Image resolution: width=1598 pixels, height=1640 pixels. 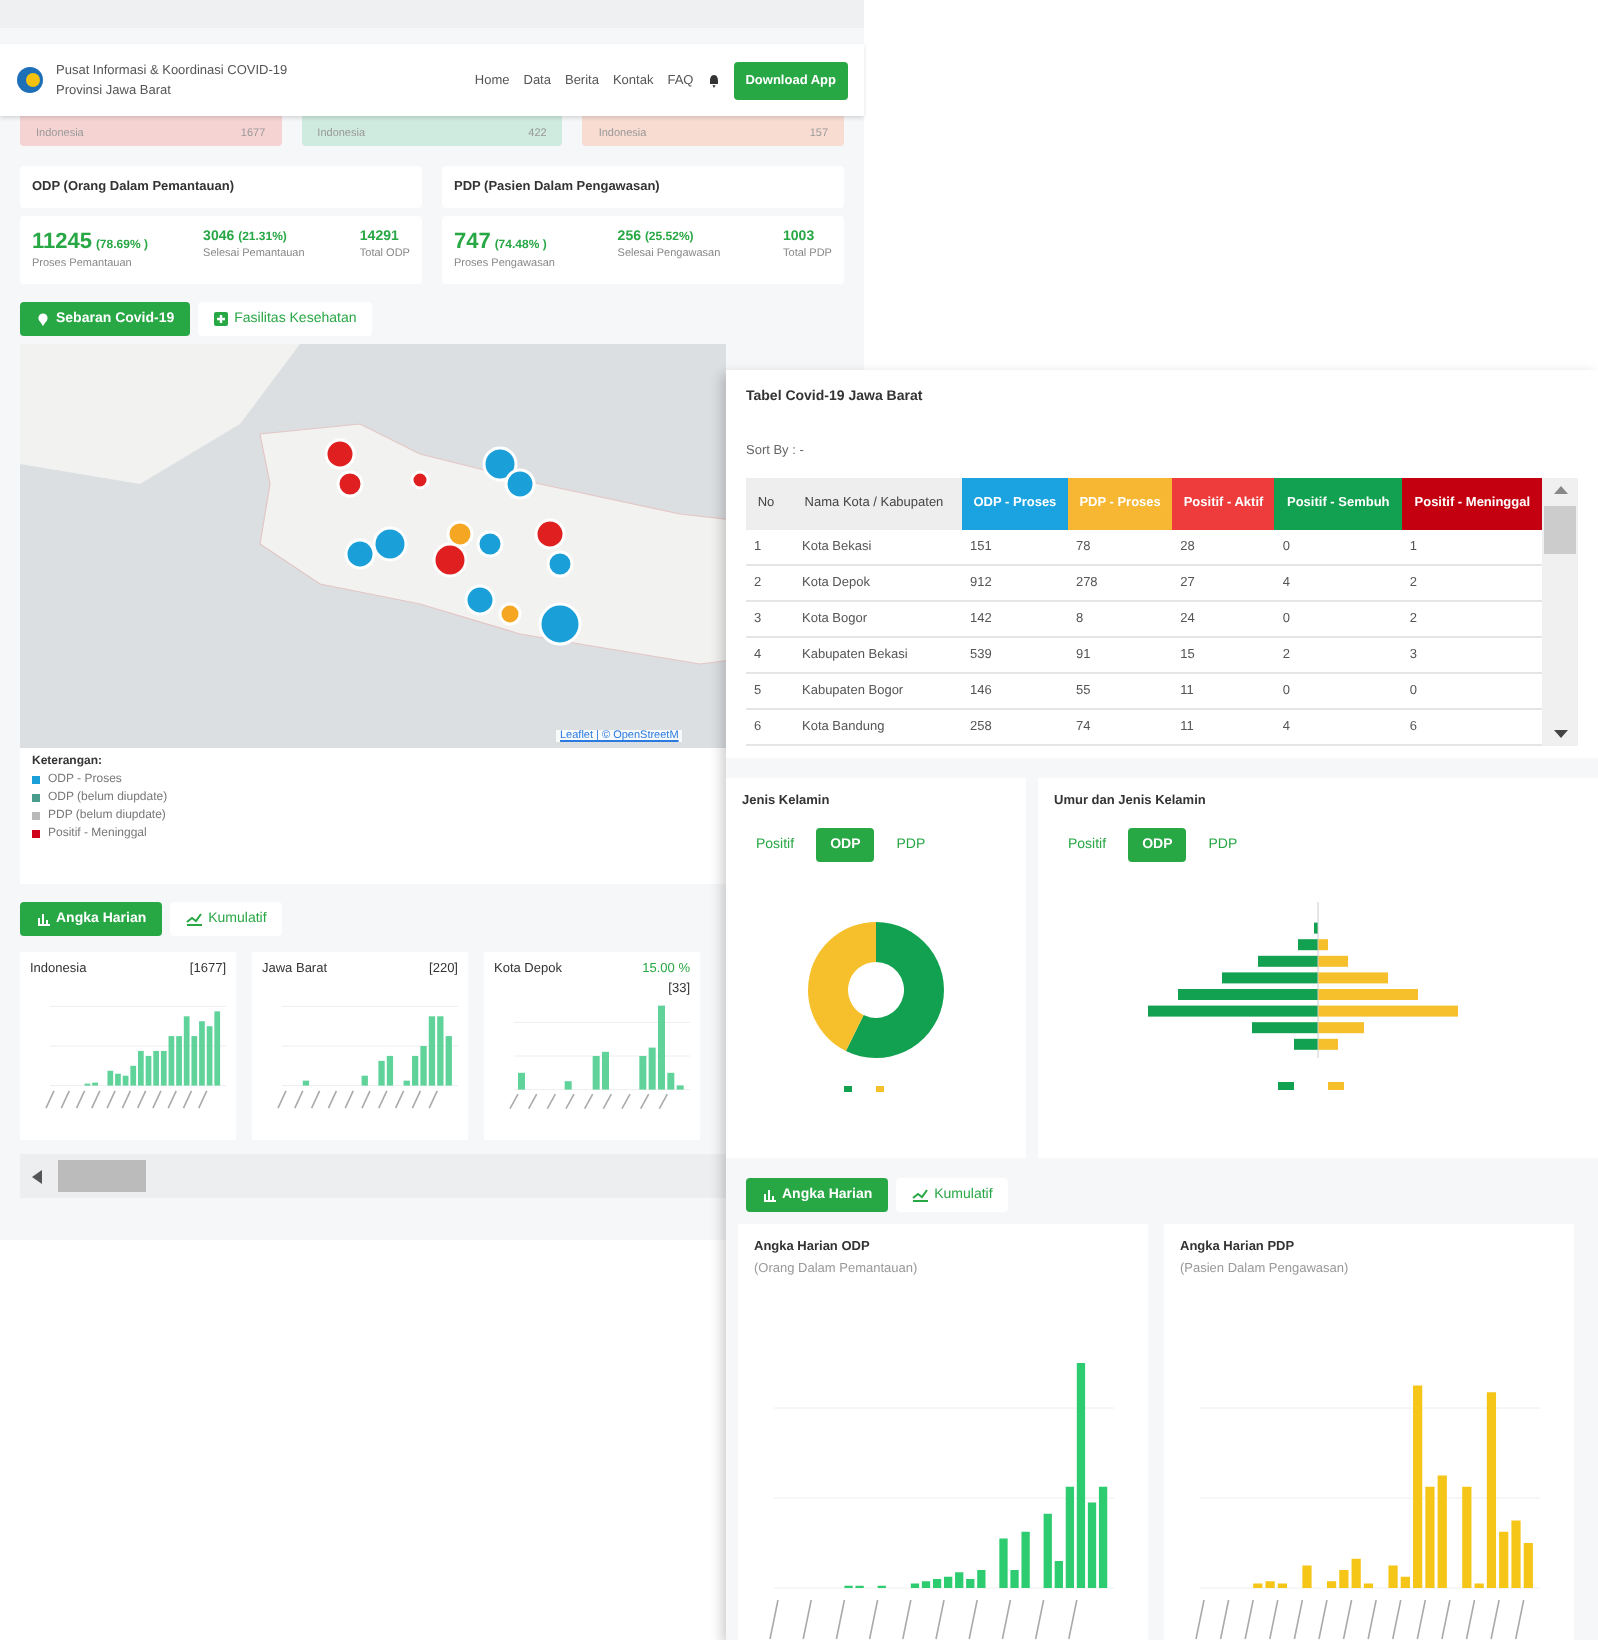 What do you see at coordinates (37, 1176) in the screenshot?
I see `scroll-left-icon` at bounding box center [37, 1176].